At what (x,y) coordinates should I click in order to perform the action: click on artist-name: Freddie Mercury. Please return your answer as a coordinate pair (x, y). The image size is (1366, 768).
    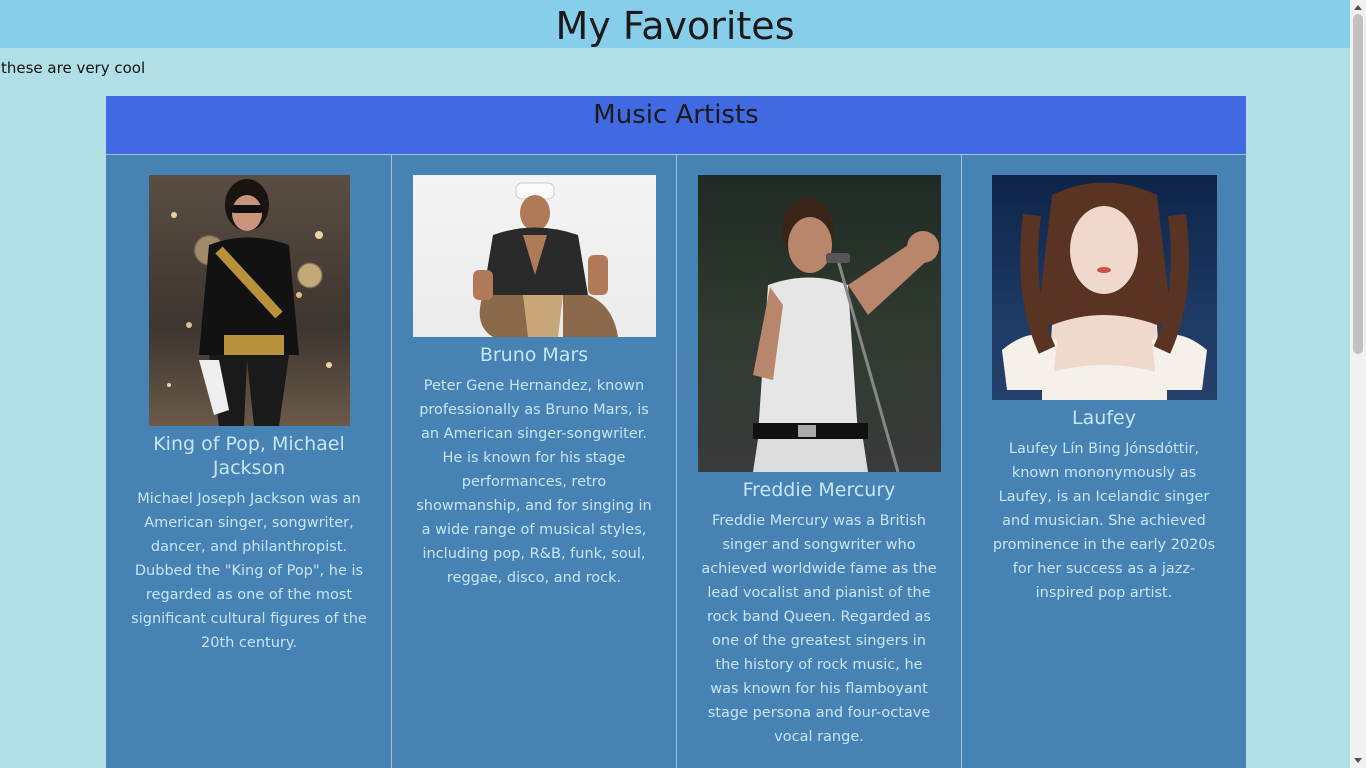
    Looking at the image, I should click on (819, 490).